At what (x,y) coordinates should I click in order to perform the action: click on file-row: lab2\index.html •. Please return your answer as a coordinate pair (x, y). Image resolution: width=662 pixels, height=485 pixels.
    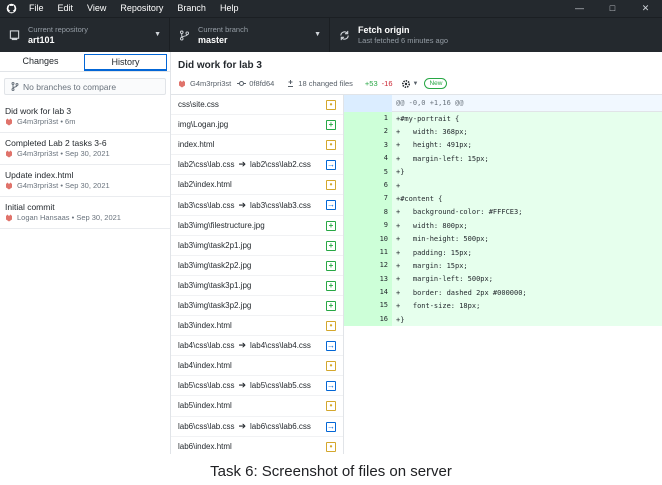
    Looking at the image, I should click on (257, 185).